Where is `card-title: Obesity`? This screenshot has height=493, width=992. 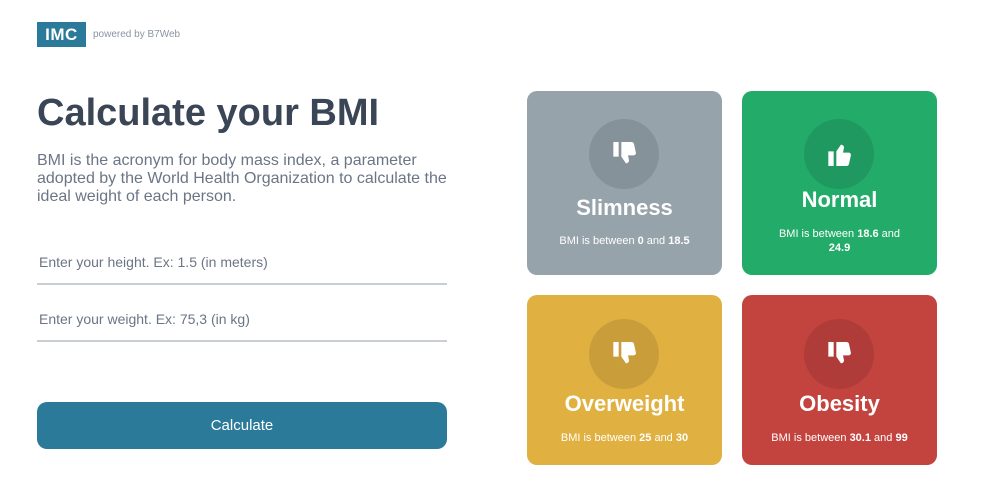
card-title: Obesity is located at coordinates (839, 403).